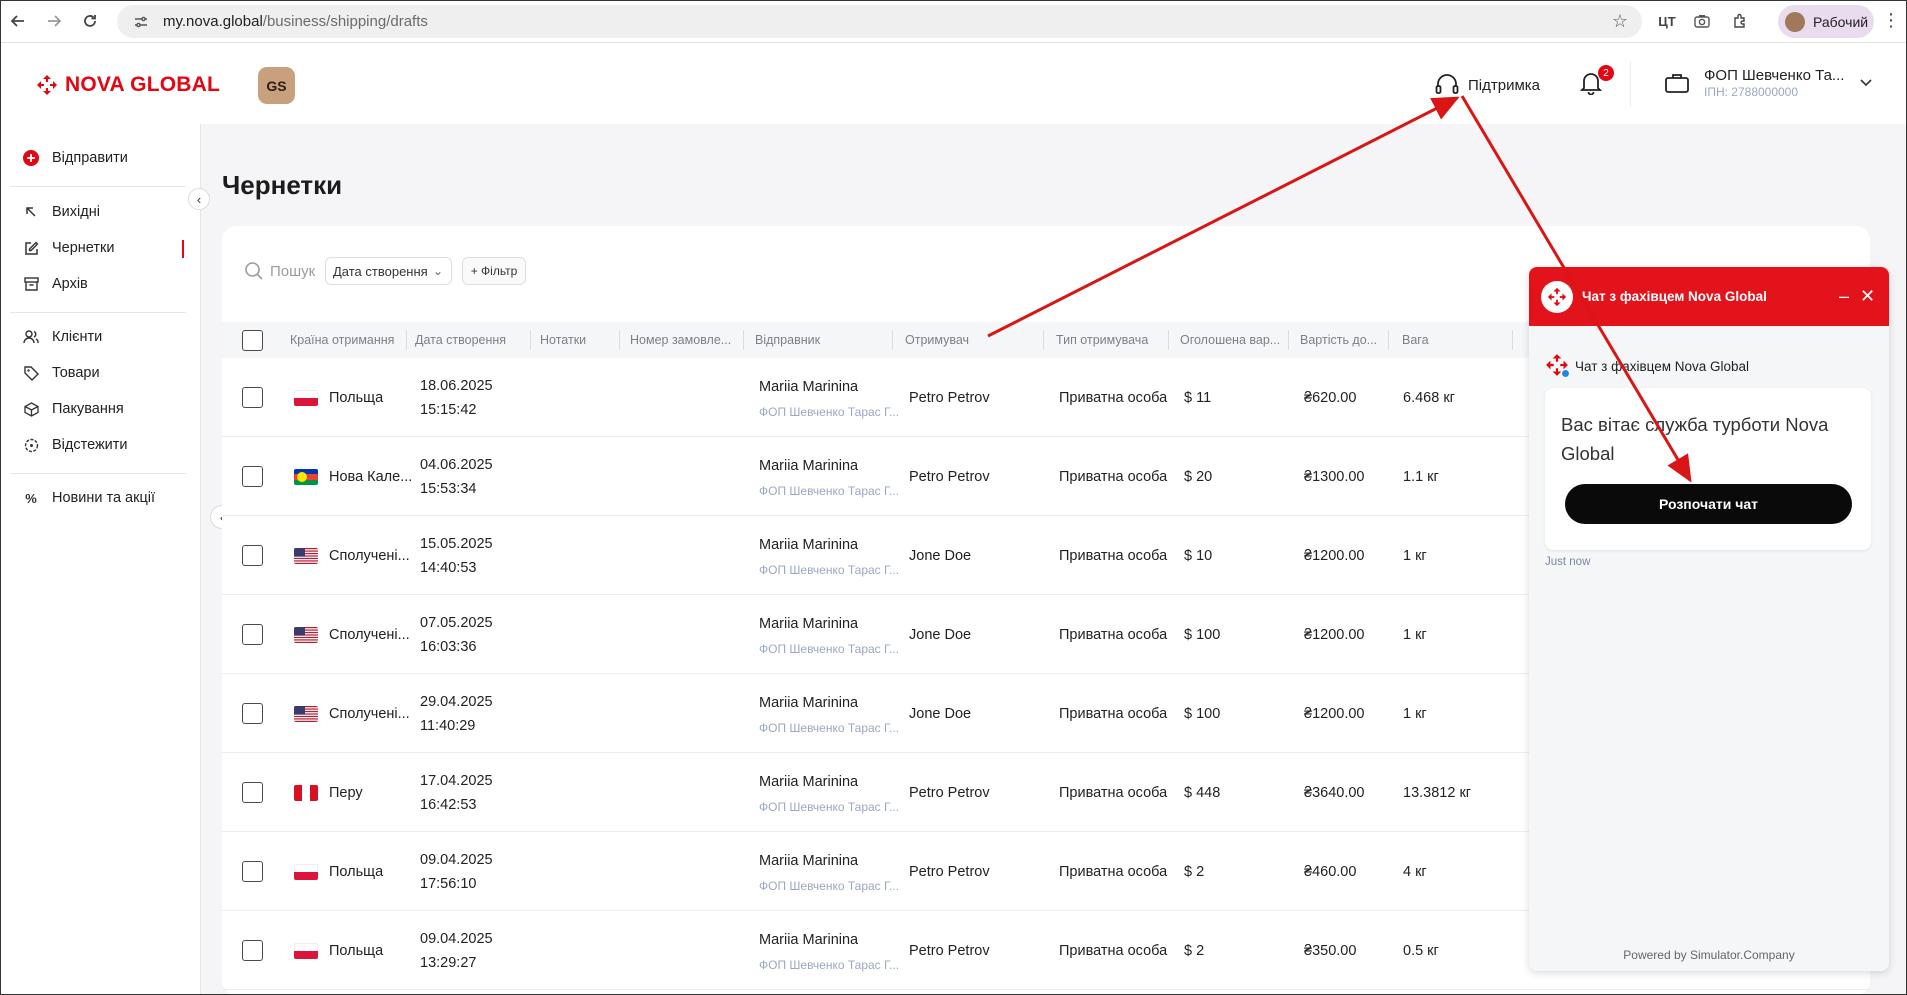 This screenshot has width=1907, height=995. Describe the element at coordinates (1415, 340) in the screenshot. I see `column-header-weight: Вага` at that location.